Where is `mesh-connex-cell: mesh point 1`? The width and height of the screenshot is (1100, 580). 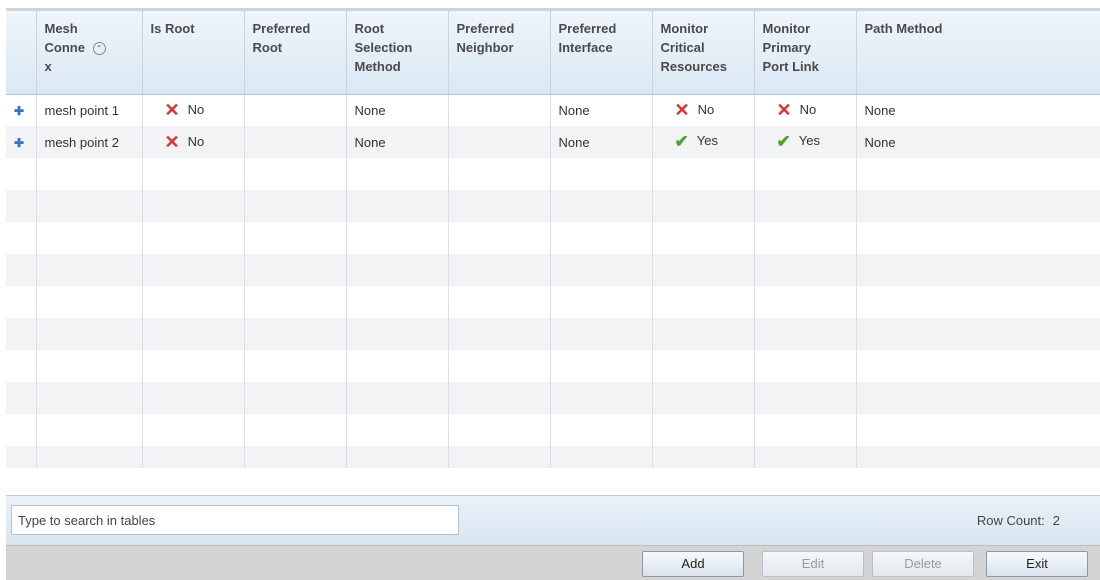 mesh-connex-cell: mesh point 1 is located at coordinates (89, 110).